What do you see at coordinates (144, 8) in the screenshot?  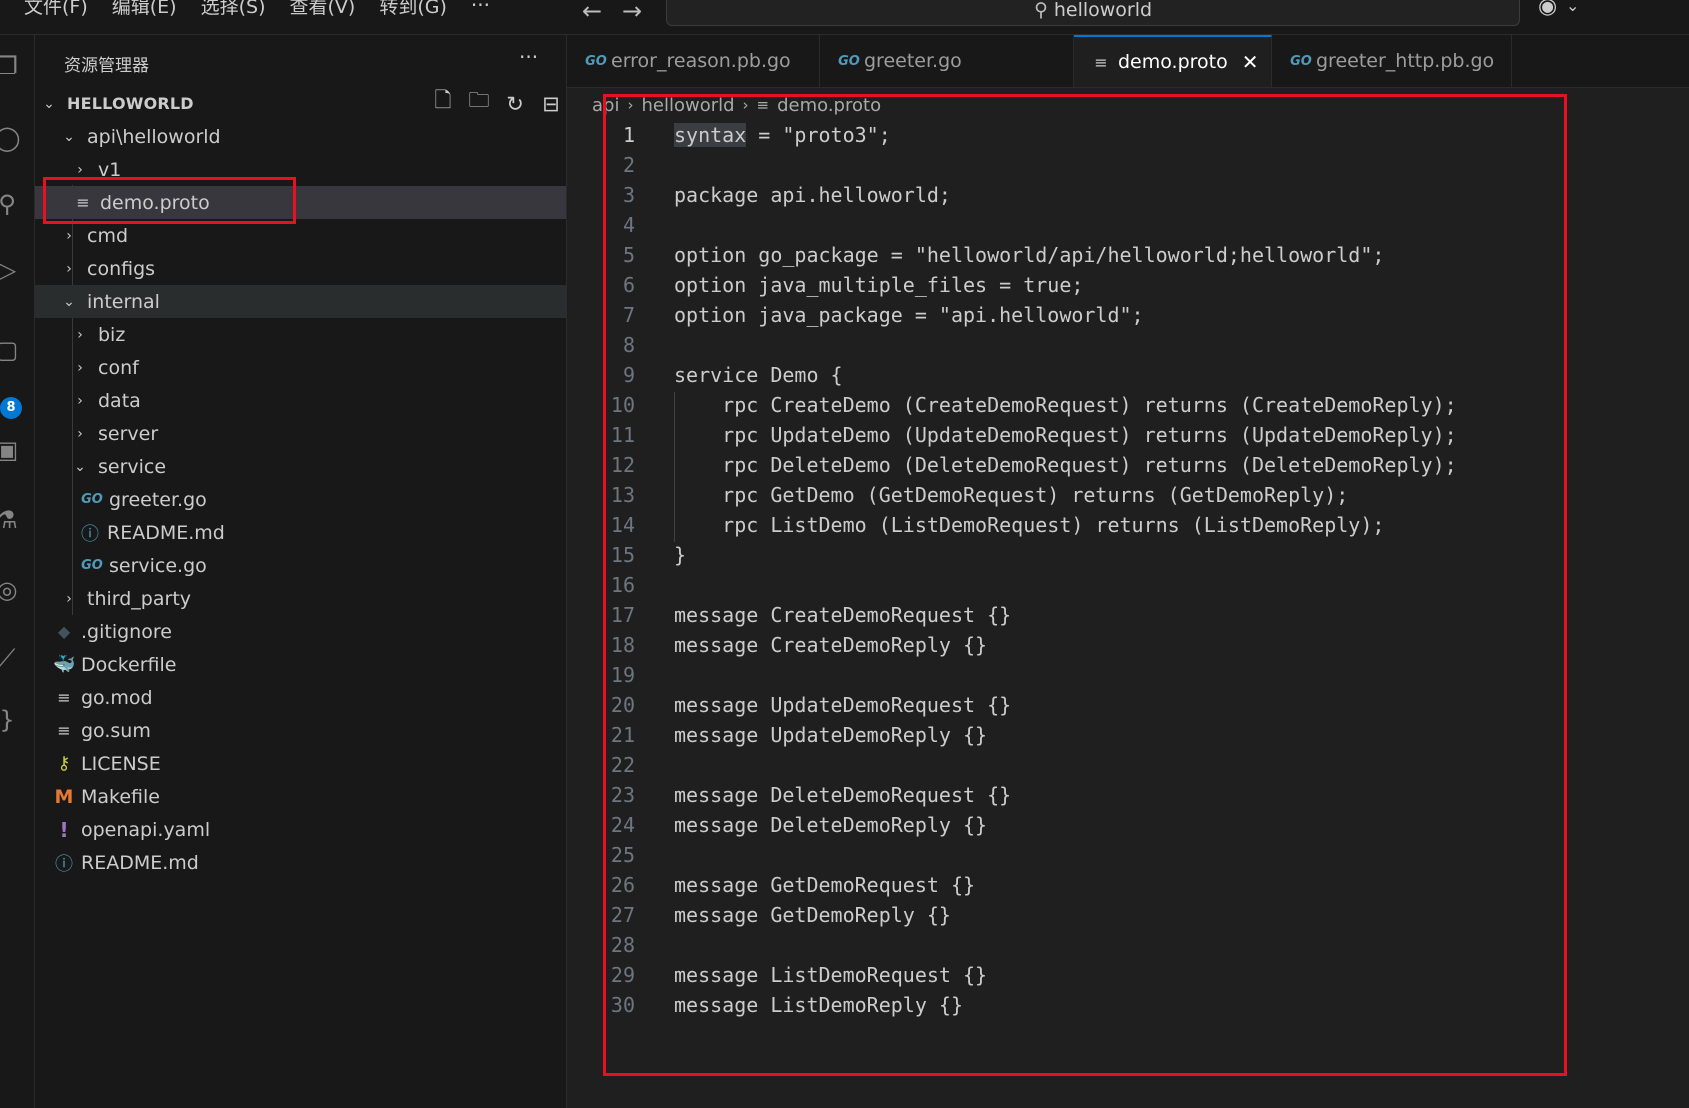 I see `menu-edit: 编辑(E)` at bounding box center [144, 8].